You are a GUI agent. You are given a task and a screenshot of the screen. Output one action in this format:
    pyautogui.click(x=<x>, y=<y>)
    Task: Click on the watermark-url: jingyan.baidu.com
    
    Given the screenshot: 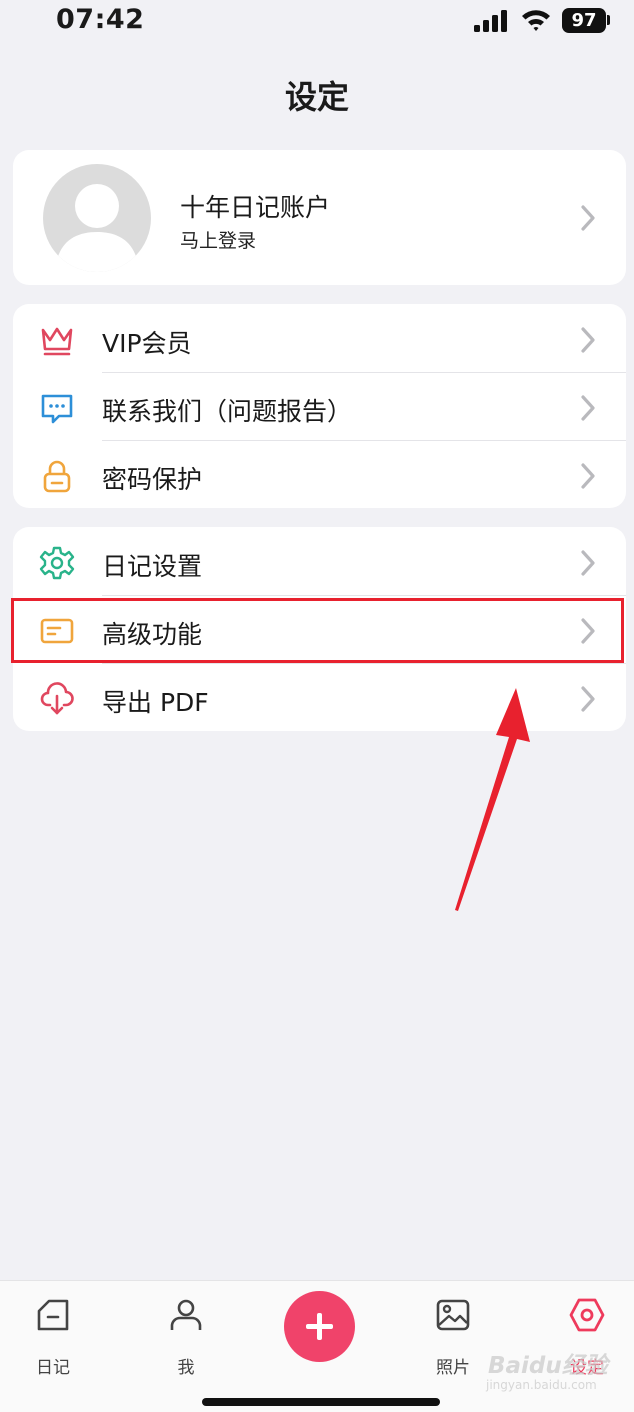 What is the action you would take?
    pyautogui.click(x=541, y=1385)
    